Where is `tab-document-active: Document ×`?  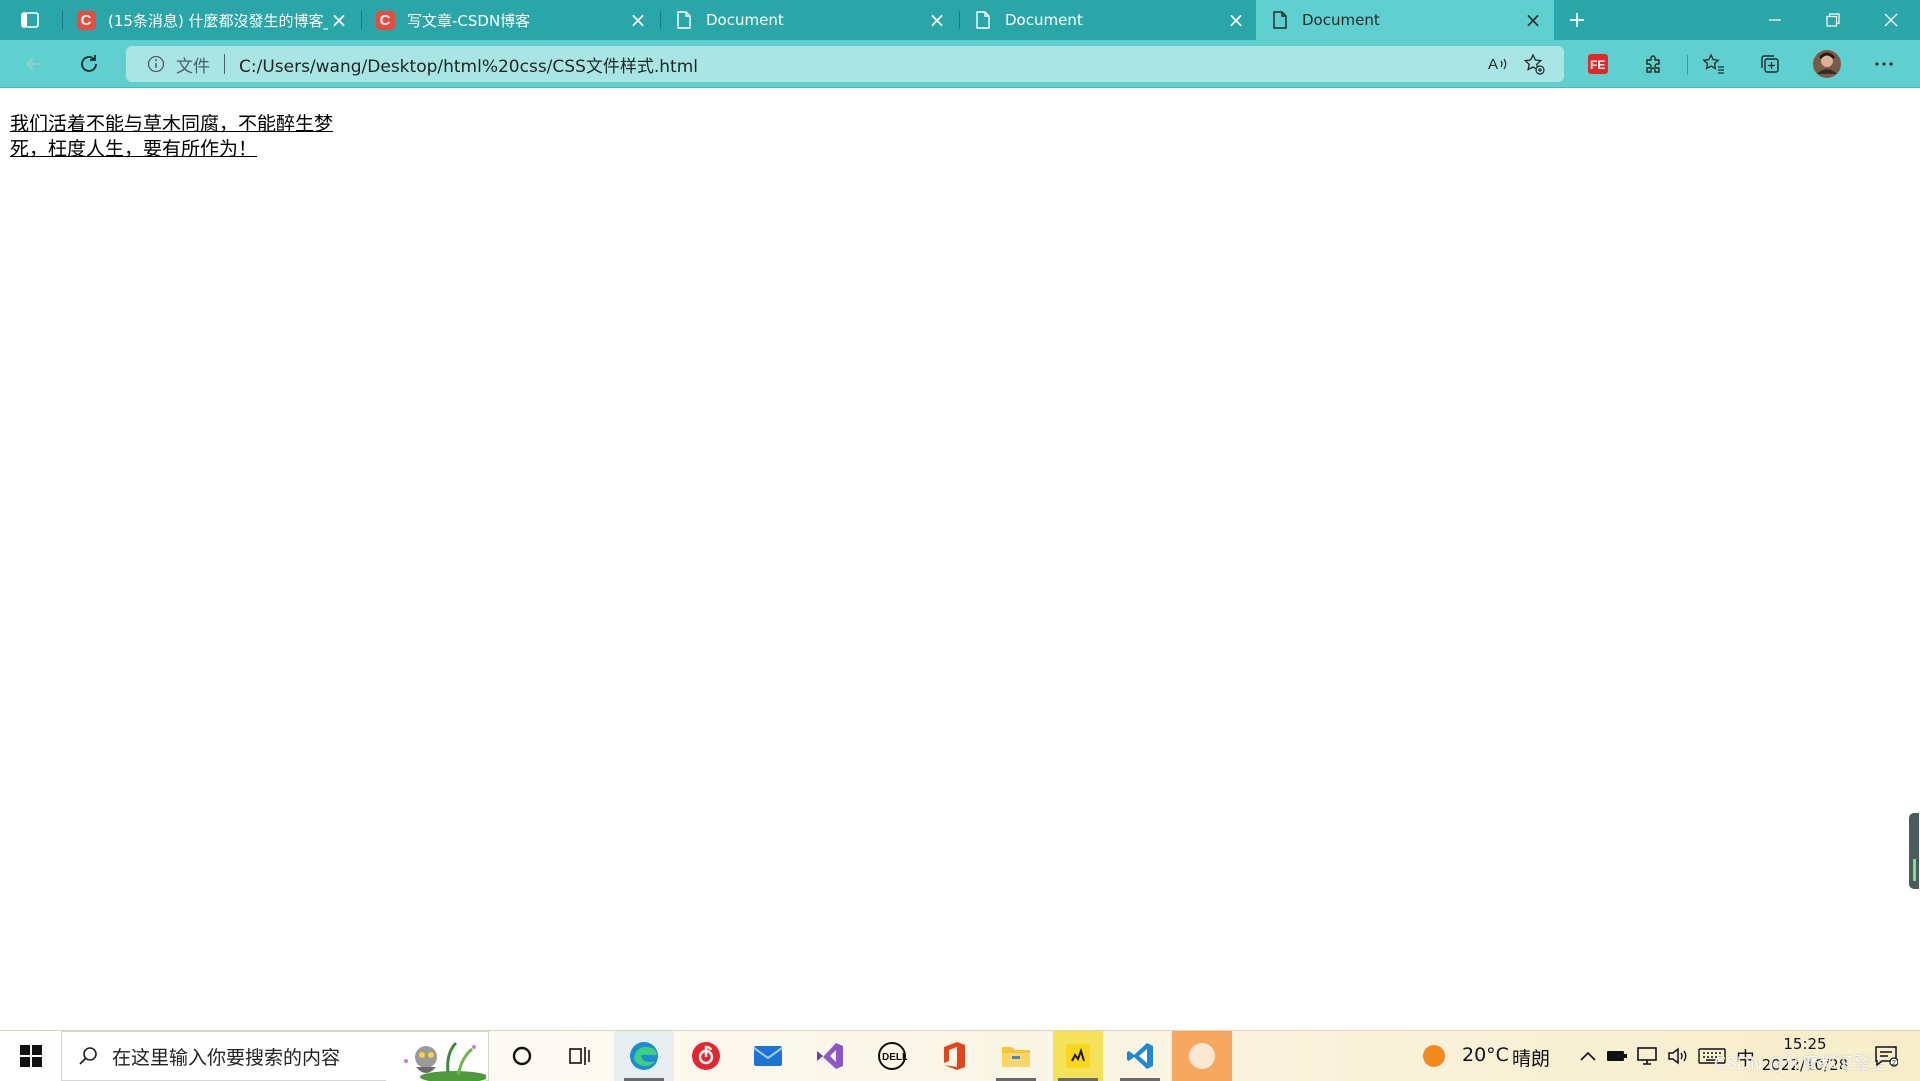 tab-document-active: Document × is located at coordinates (1405, 20).